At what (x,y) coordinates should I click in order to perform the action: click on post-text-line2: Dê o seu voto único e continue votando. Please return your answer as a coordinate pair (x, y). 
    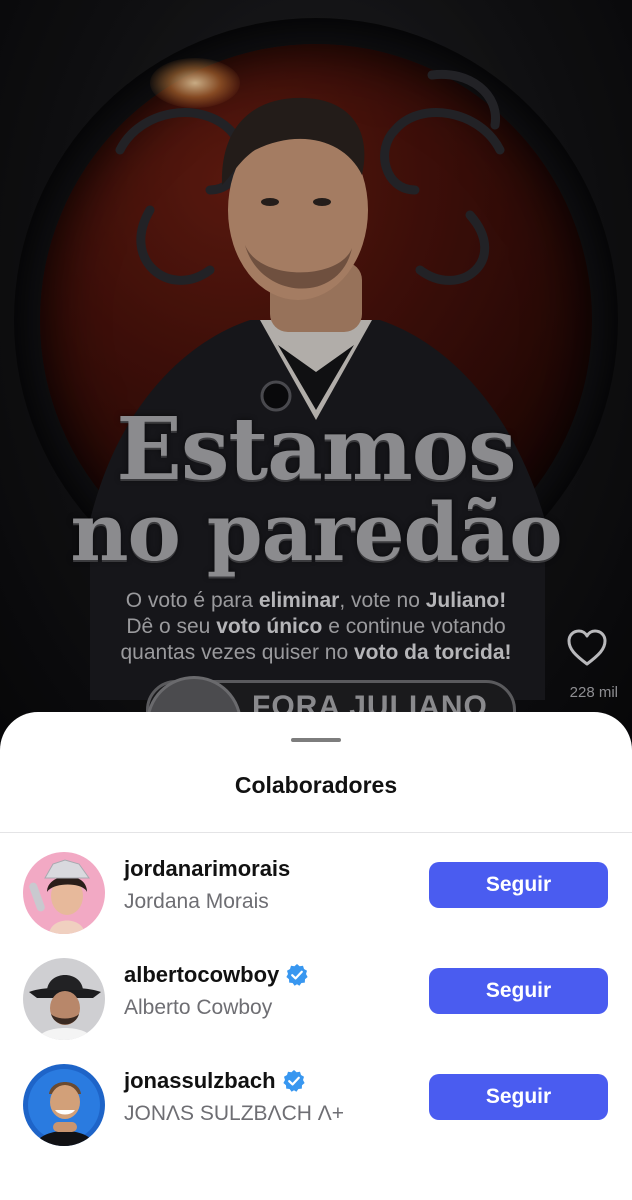
    Looking at the image, I should click on (316, 627).